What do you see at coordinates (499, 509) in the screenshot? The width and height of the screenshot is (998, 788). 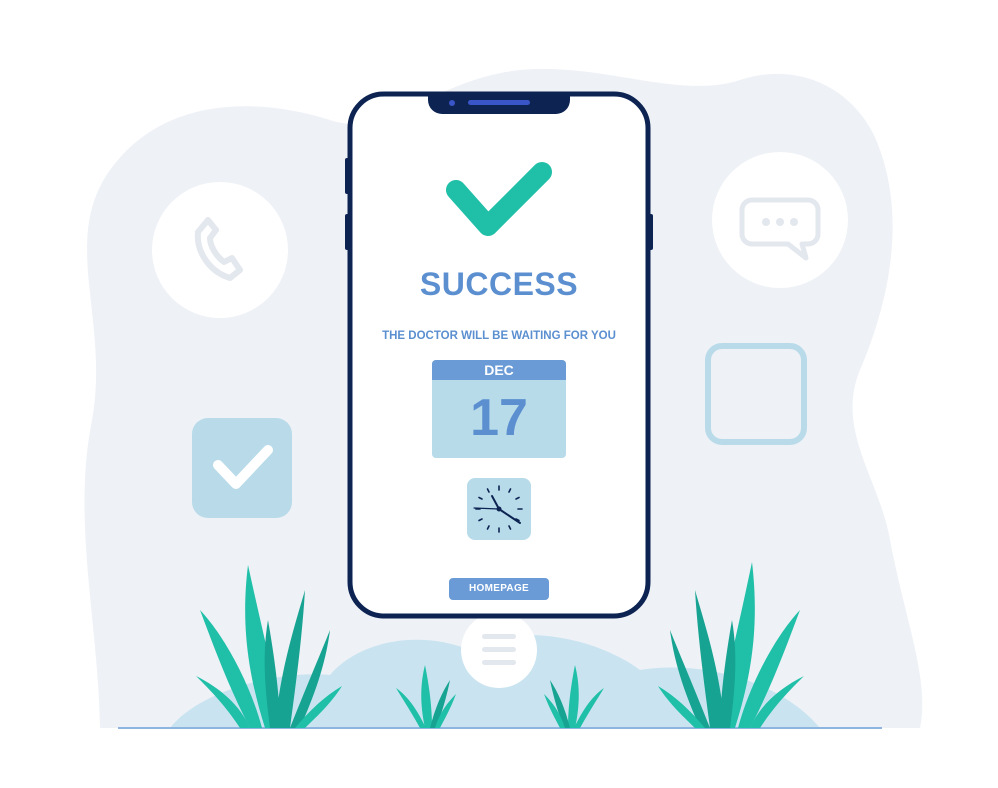 I see `clock-icon` at bounding box center [499, 509].